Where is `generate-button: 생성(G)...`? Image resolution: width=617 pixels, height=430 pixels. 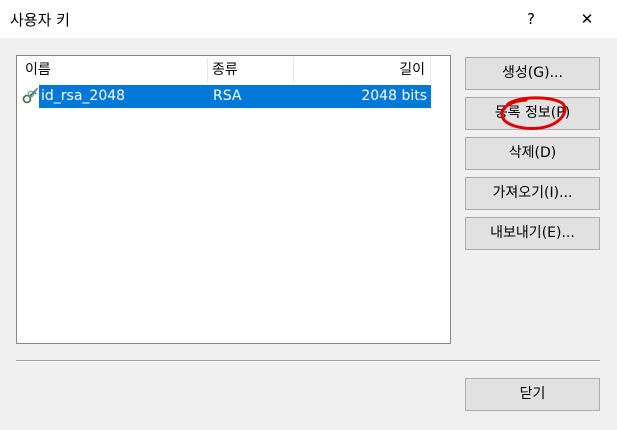
generate-button: 생성(G)... is located at coordinates (532, 73).